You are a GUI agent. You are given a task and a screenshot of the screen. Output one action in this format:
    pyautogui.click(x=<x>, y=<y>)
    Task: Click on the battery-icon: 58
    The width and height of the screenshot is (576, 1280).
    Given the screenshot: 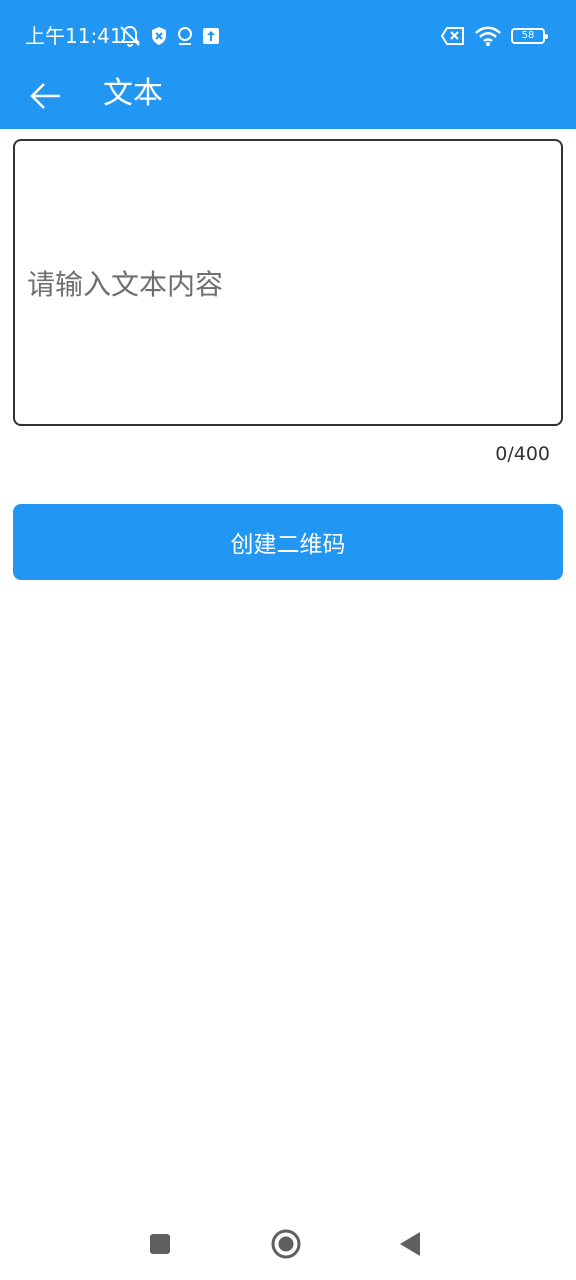 What is the action you would take?
    pyautogui.click(x=529, y=36)
    